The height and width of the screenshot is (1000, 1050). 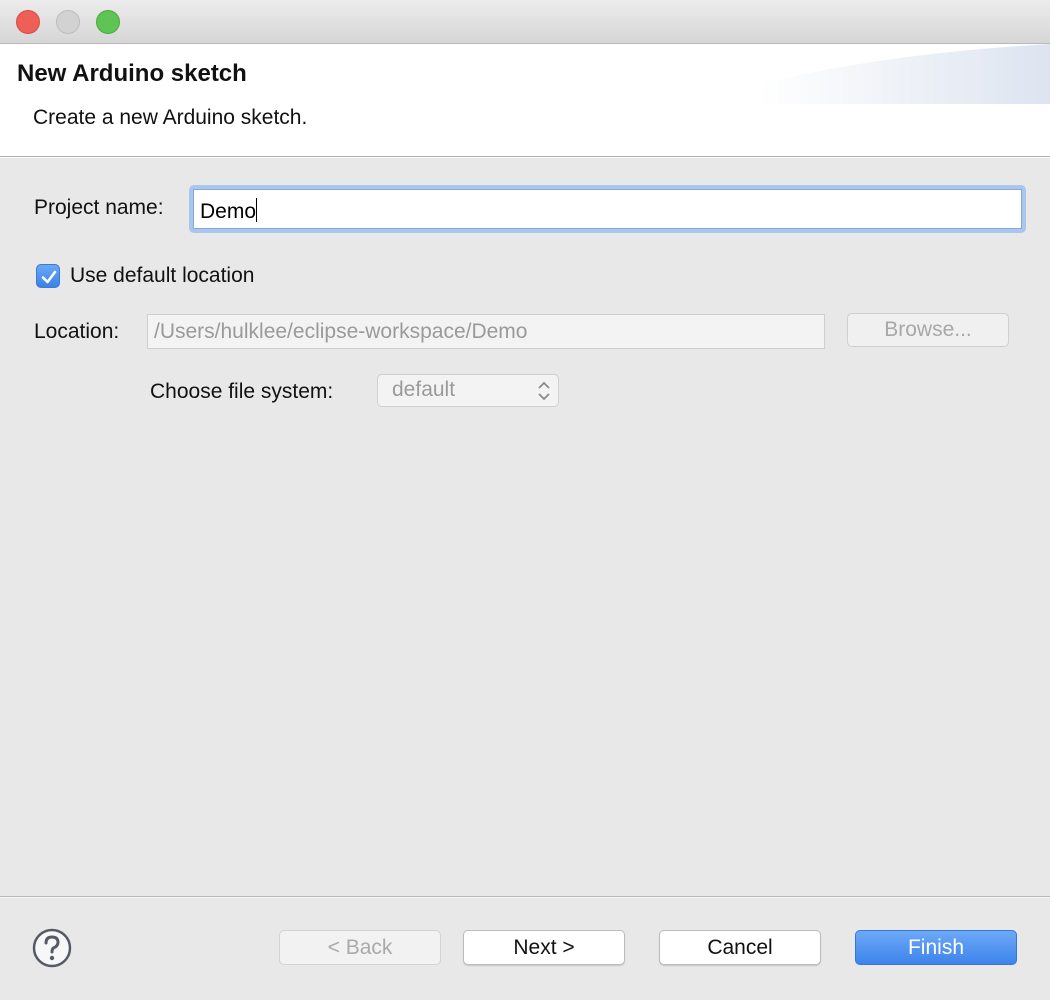 What do you see at coordinates (468, 390) in the screenshot?
I see `file-system-select: default` at bounding box center [468, 390].